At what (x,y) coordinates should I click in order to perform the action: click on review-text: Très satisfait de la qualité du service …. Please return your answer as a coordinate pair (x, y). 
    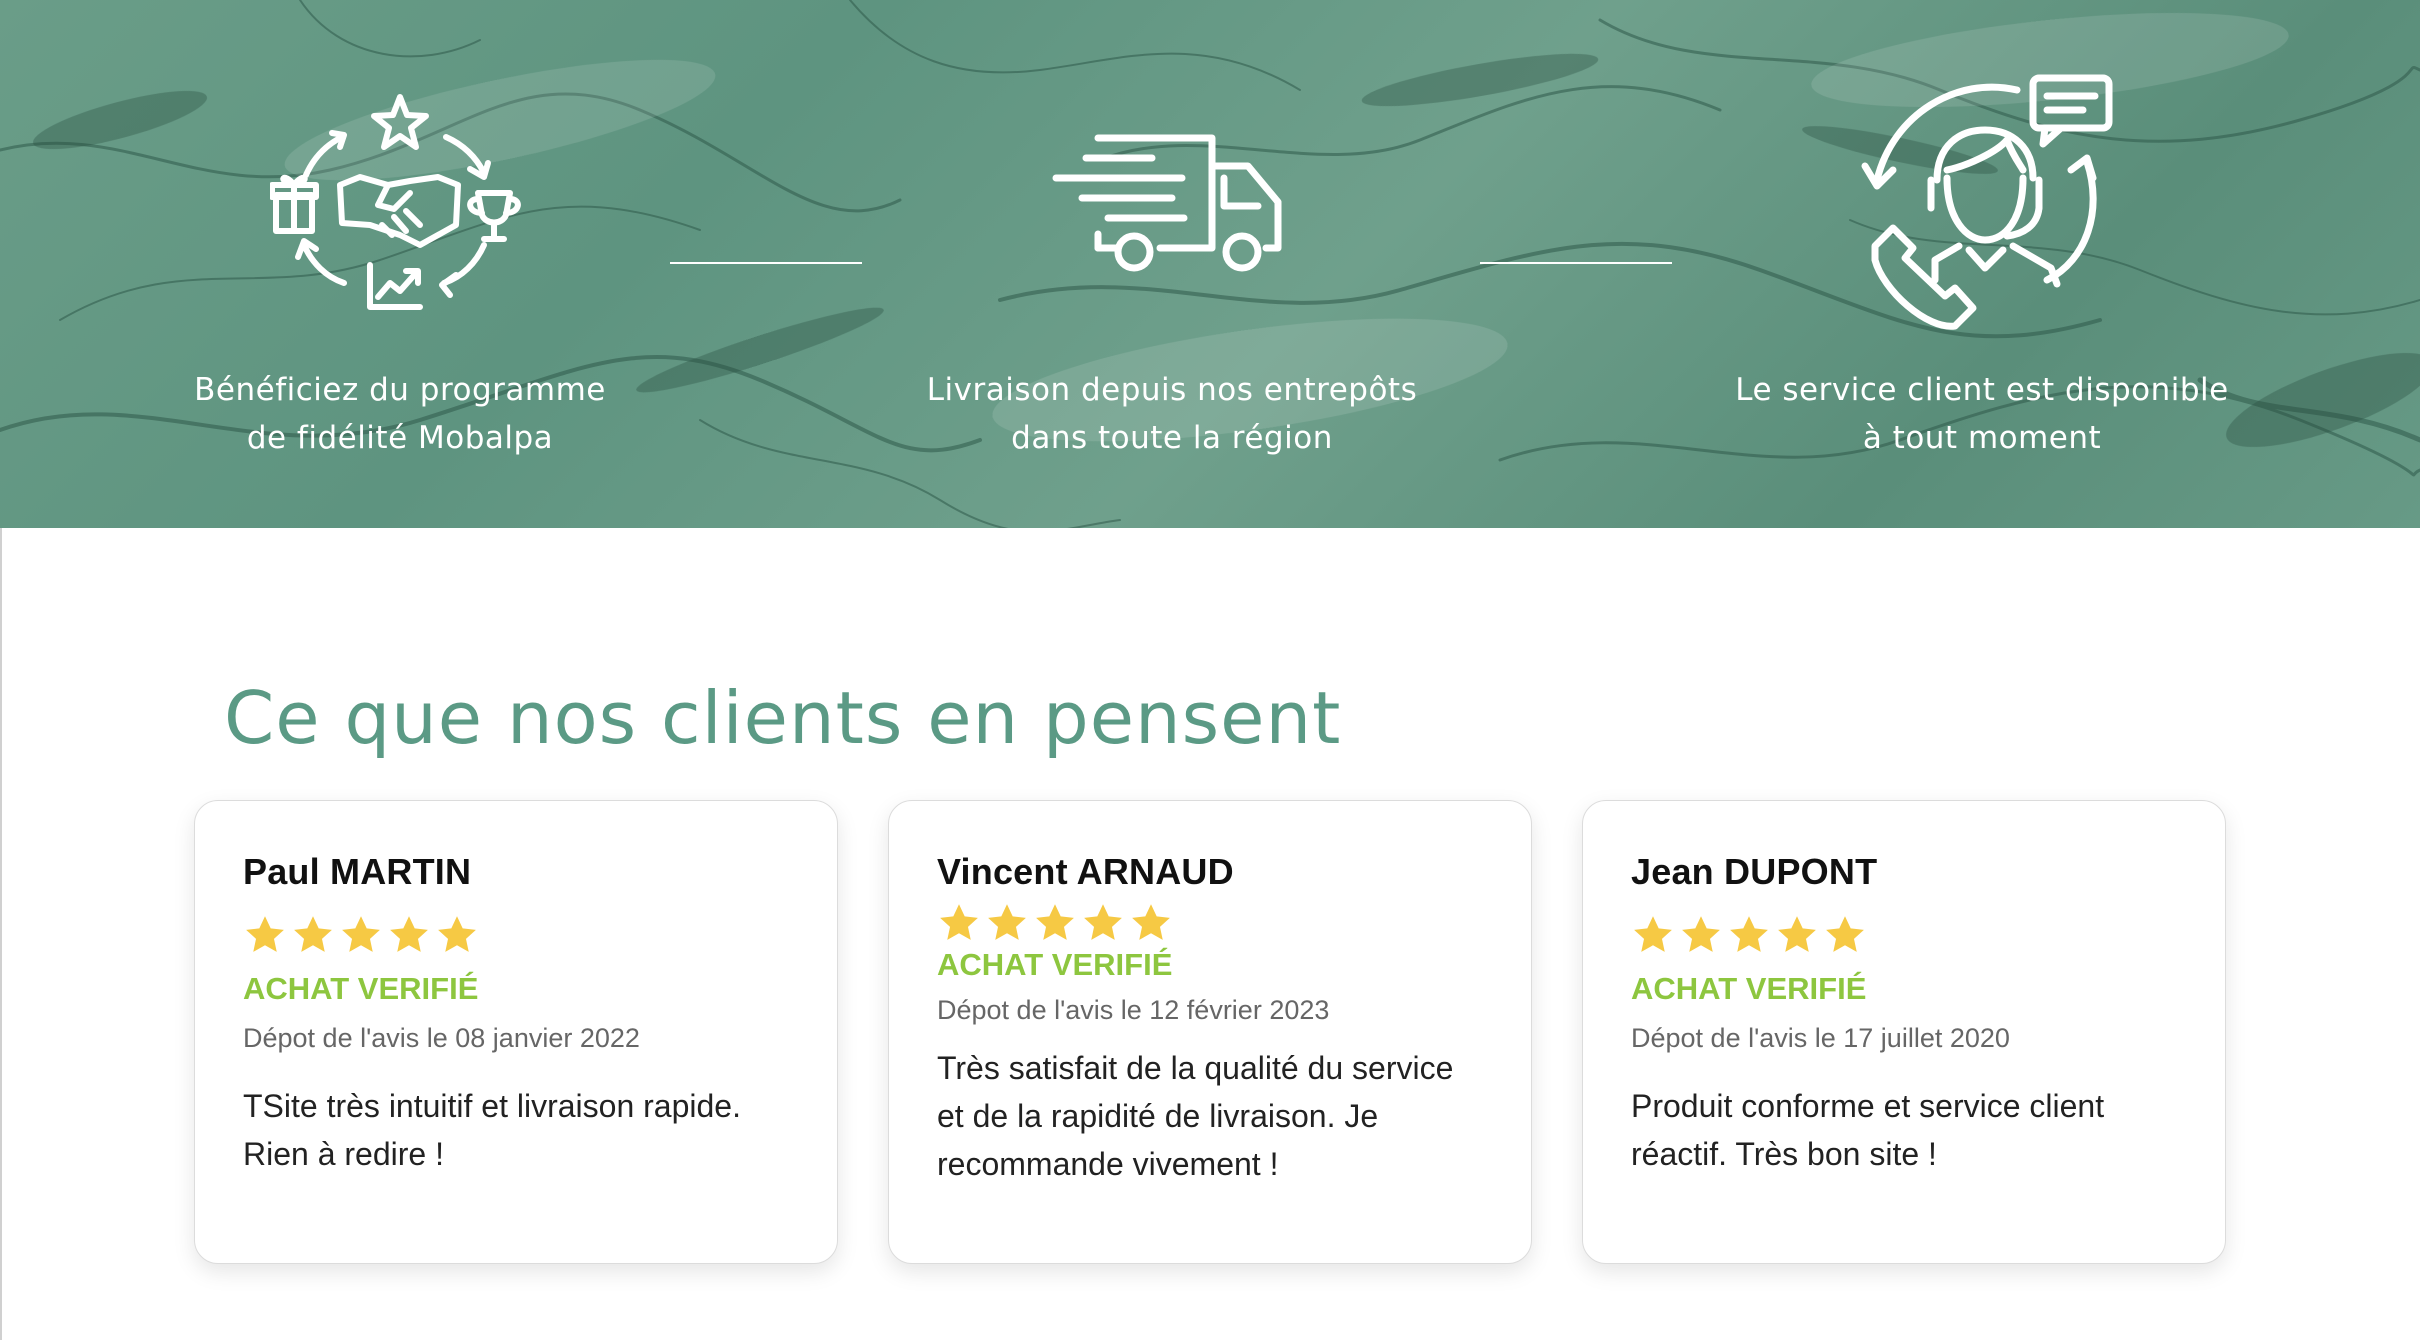
    Looking at the image, I should click on (1195, 1116).